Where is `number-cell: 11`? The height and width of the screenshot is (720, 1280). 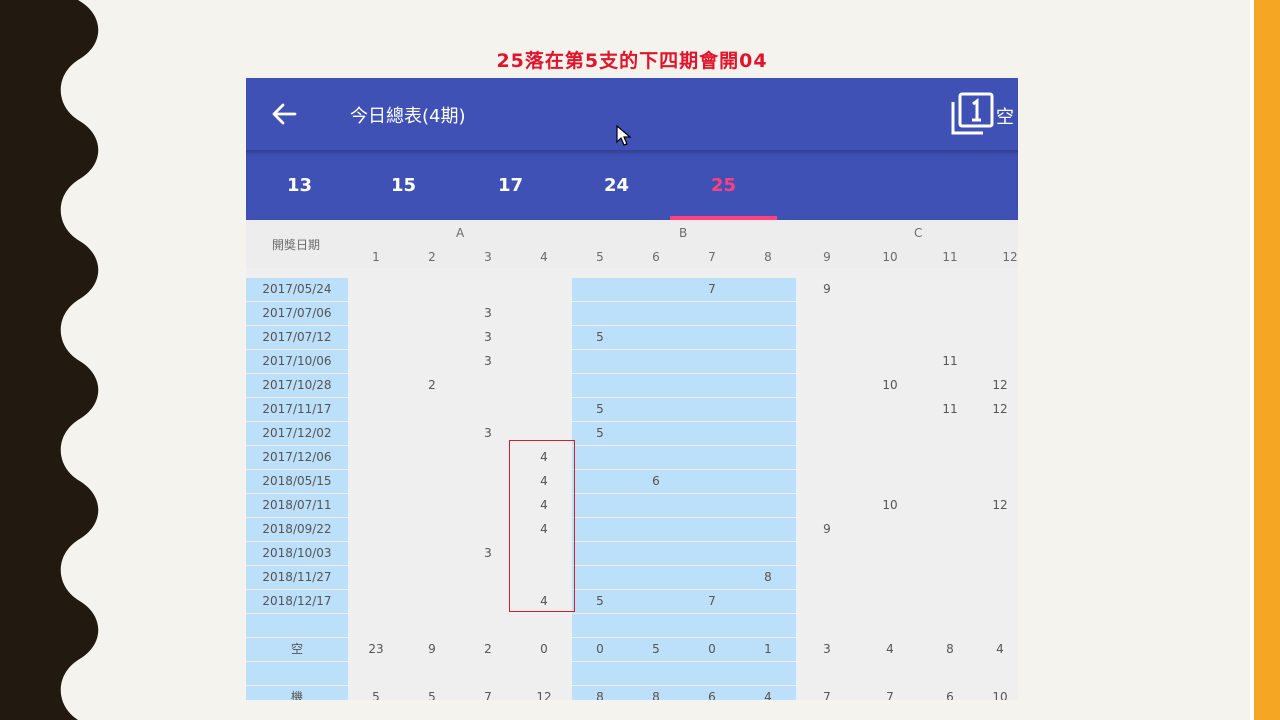 number-cell: 11 is located at coordinates (950, 361).